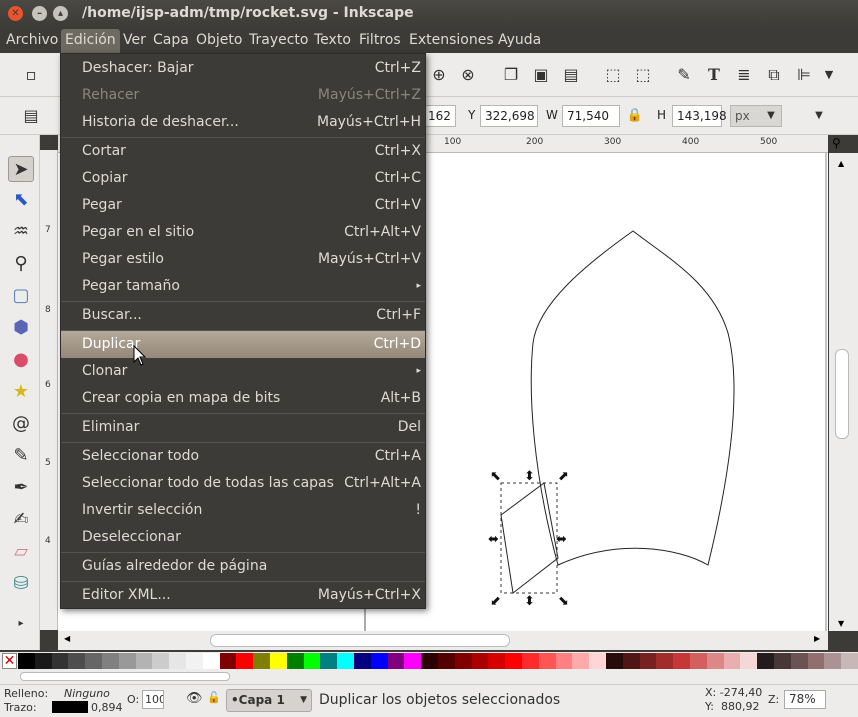 The width and height of the screenshot is (858, 717). I want to click on selector-tool-icon: ➤, so click(21, 169).